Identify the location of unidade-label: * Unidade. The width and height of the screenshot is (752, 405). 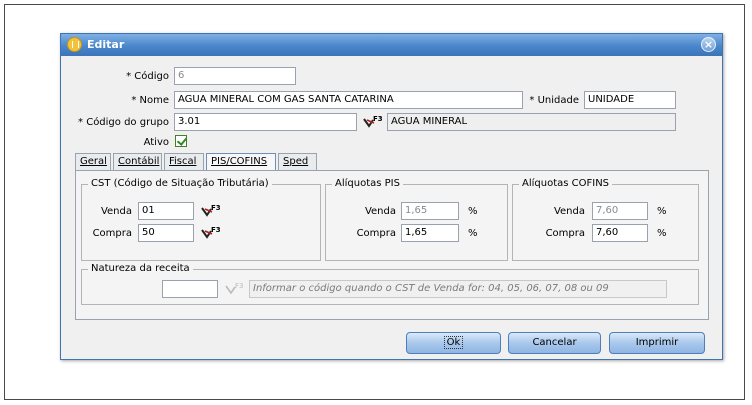
(554, 100).